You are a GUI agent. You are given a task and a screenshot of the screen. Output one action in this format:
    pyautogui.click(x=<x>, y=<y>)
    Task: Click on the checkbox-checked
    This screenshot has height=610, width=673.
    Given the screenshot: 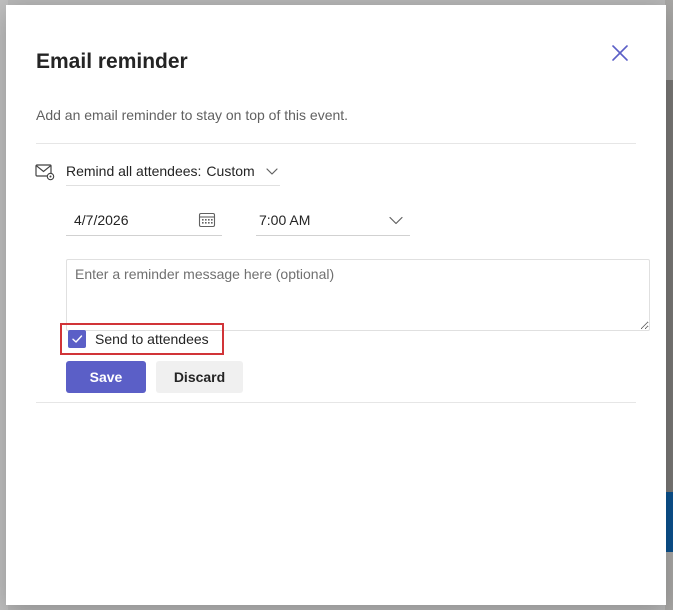 What is the action you would take?
    pyautogui.click(x=77, y=339)
    